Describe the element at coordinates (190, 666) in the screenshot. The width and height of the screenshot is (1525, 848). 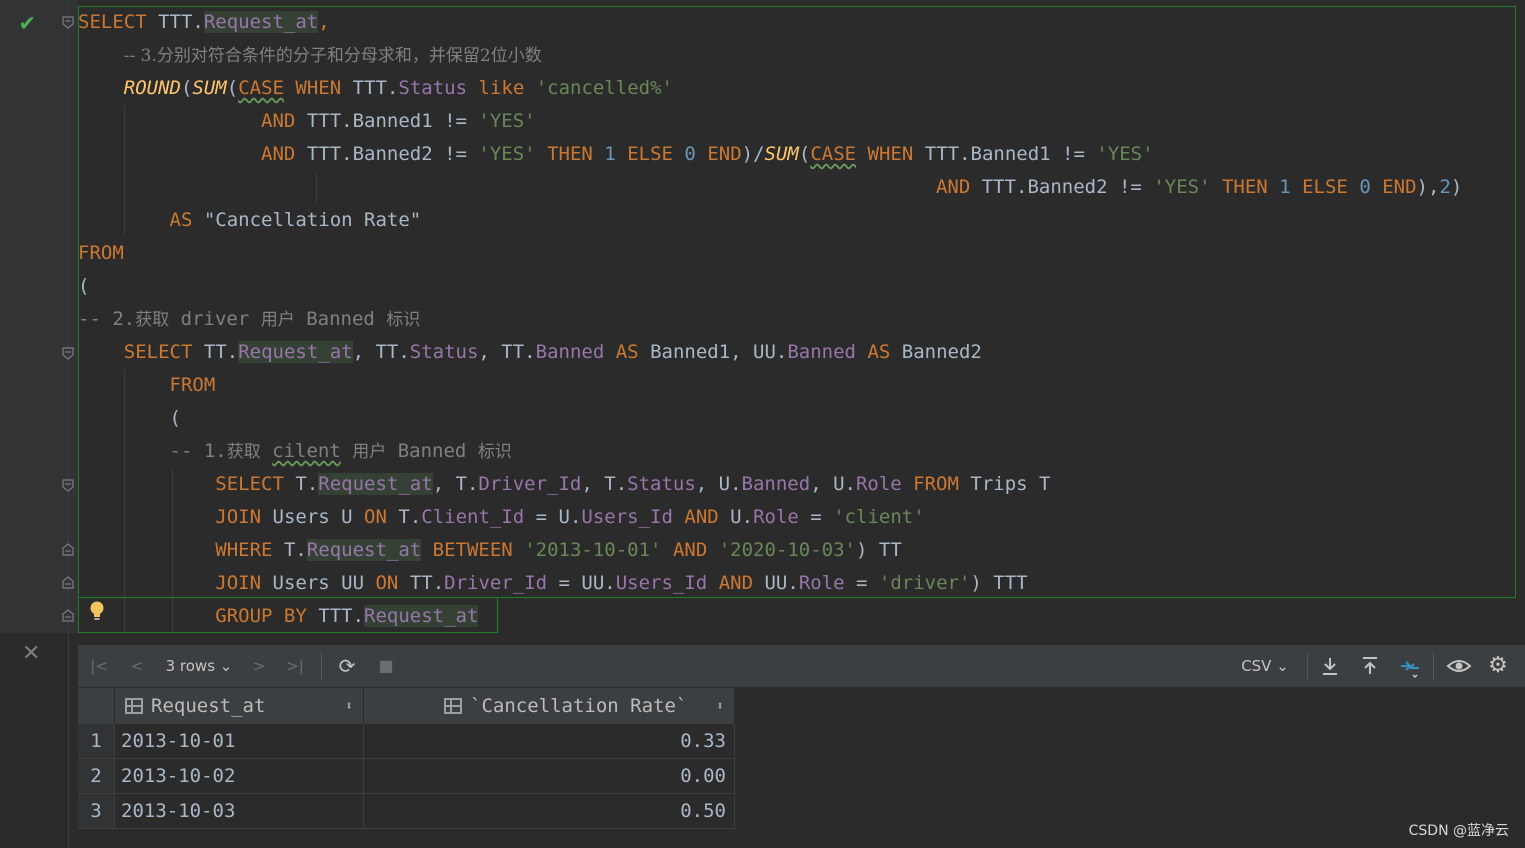
I see `rows-count-label: 3 rows` at that location.